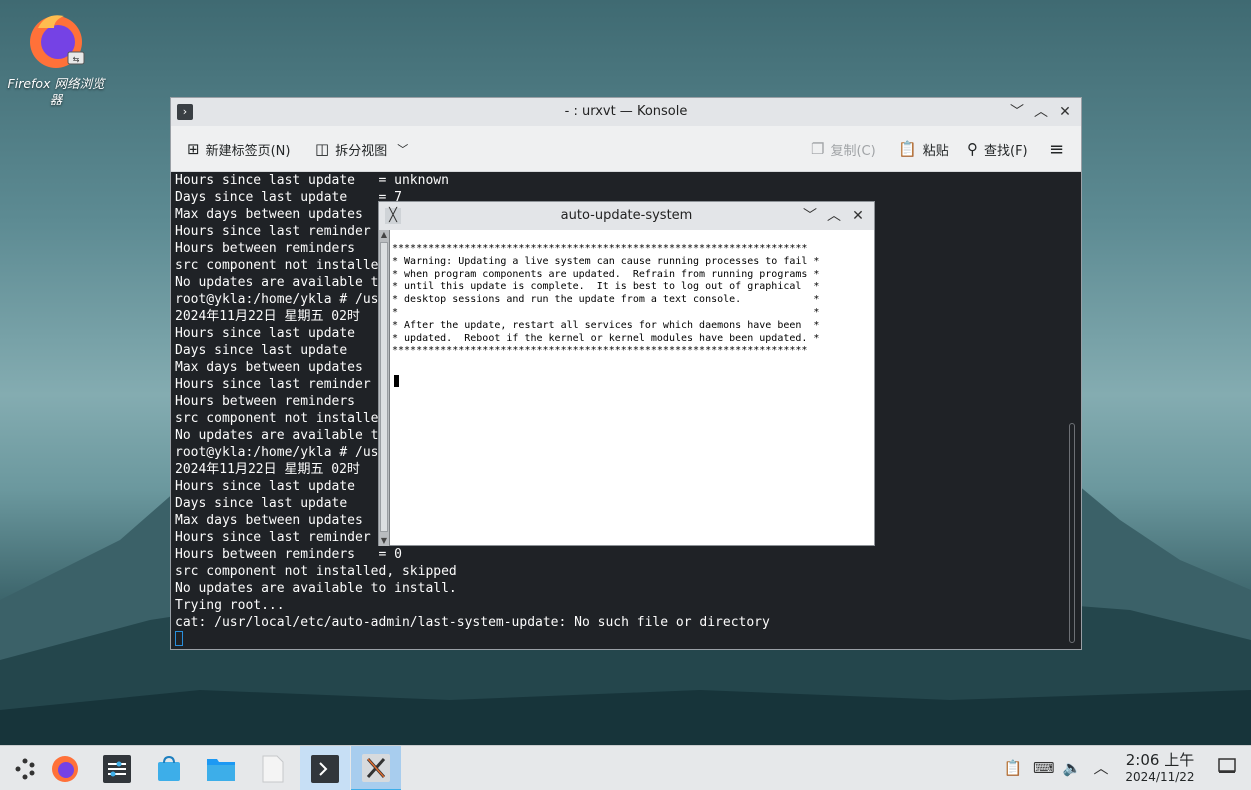  What do you see at coordinates (384, 235) in the screenshot?
I see `scroll-up-icon: ▲` at bounding box center [384, 235].